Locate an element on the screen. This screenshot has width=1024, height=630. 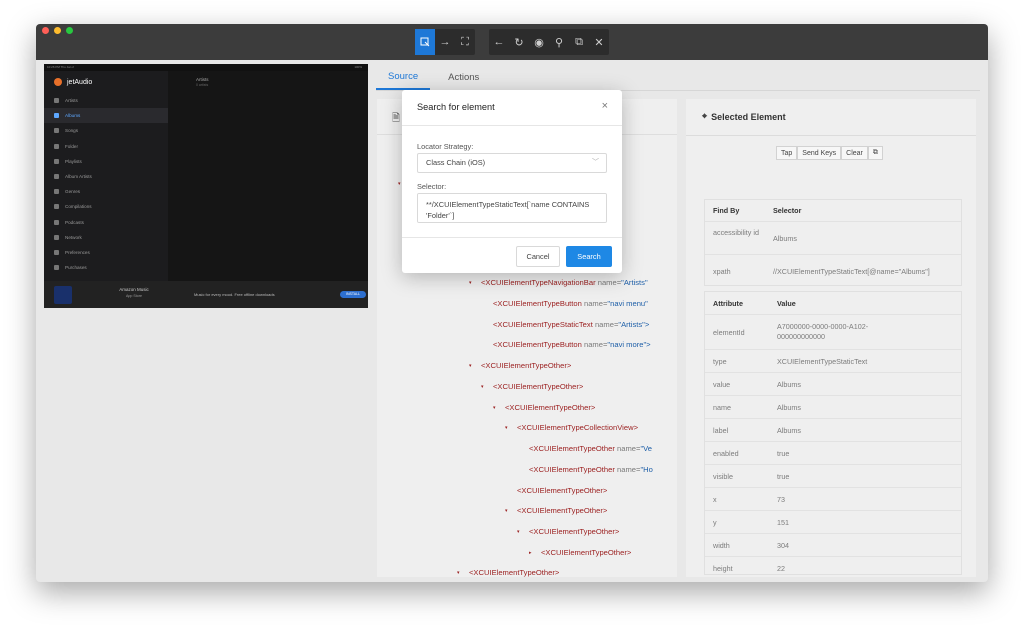
device-sidebar-item: Folder is located at coordinates (106, 146).